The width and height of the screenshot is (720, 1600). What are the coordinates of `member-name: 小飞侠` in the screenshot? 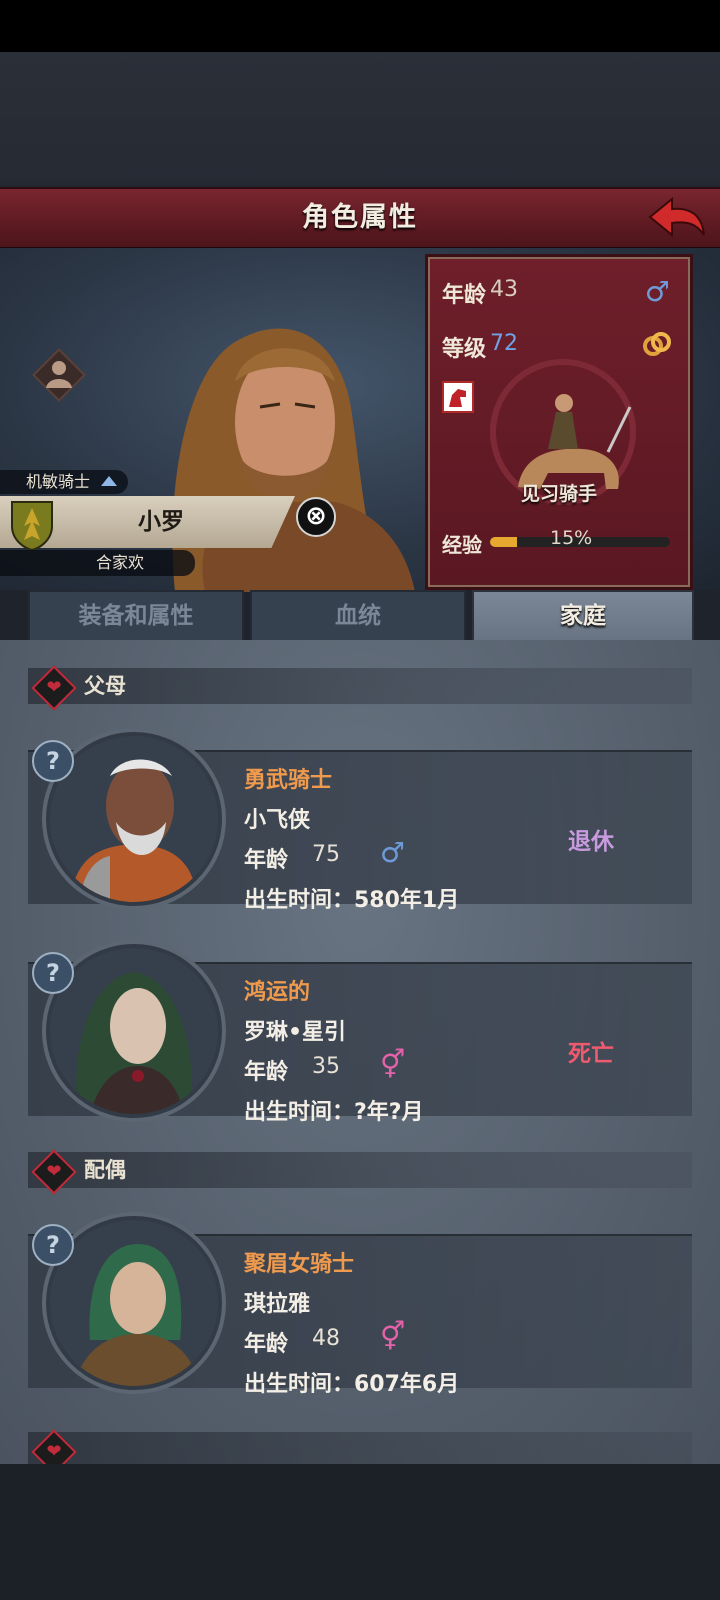 It's located at (277, 820).